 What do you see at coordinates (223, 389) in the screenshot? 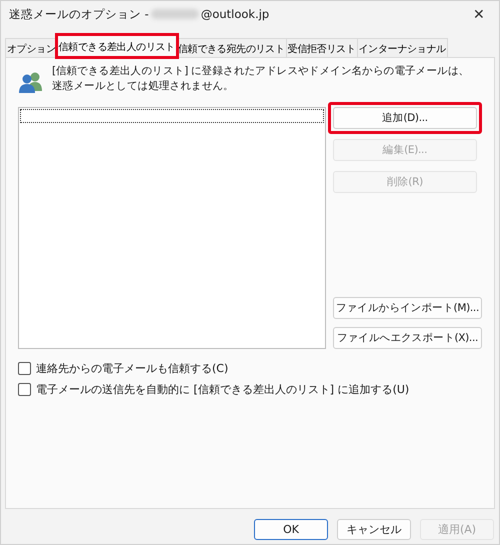
I see `checkbox-label: 電子メールの送信先を自動的に [信頼できる差出人のリスト] に追加する(U)` at bounding box center [223, 389].